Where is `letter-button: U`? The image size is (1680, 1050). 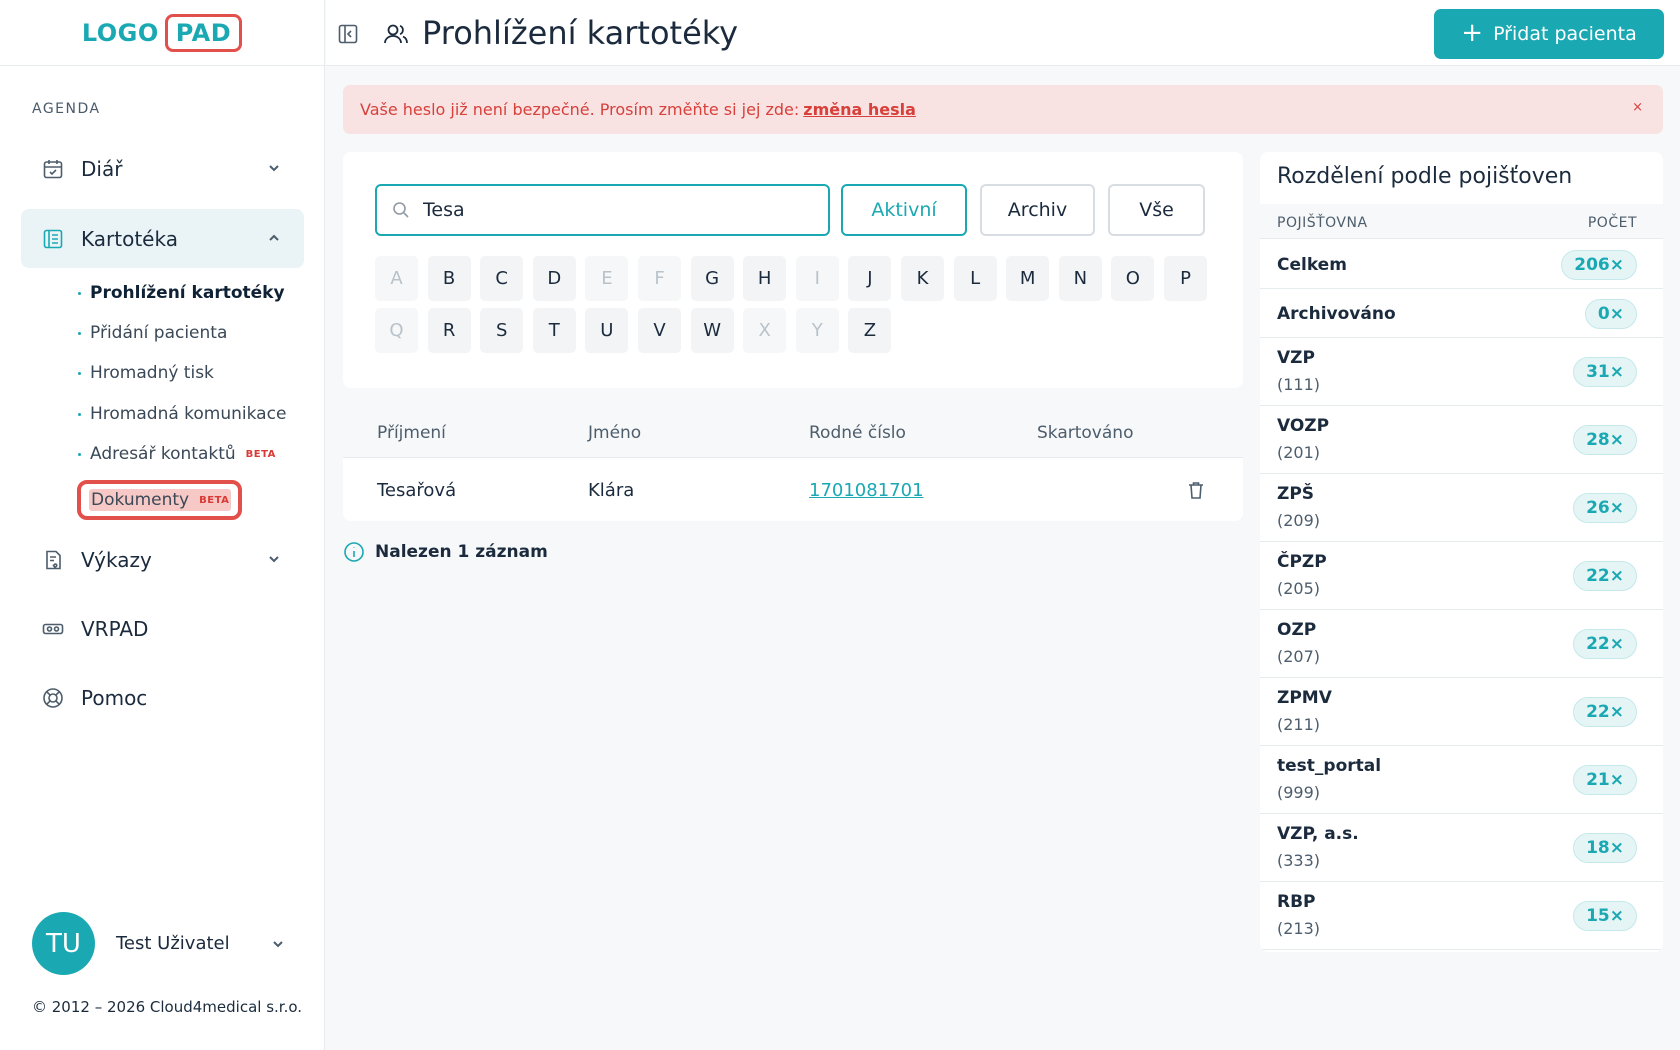 letter-button: U is located at coordinates (607, 330).